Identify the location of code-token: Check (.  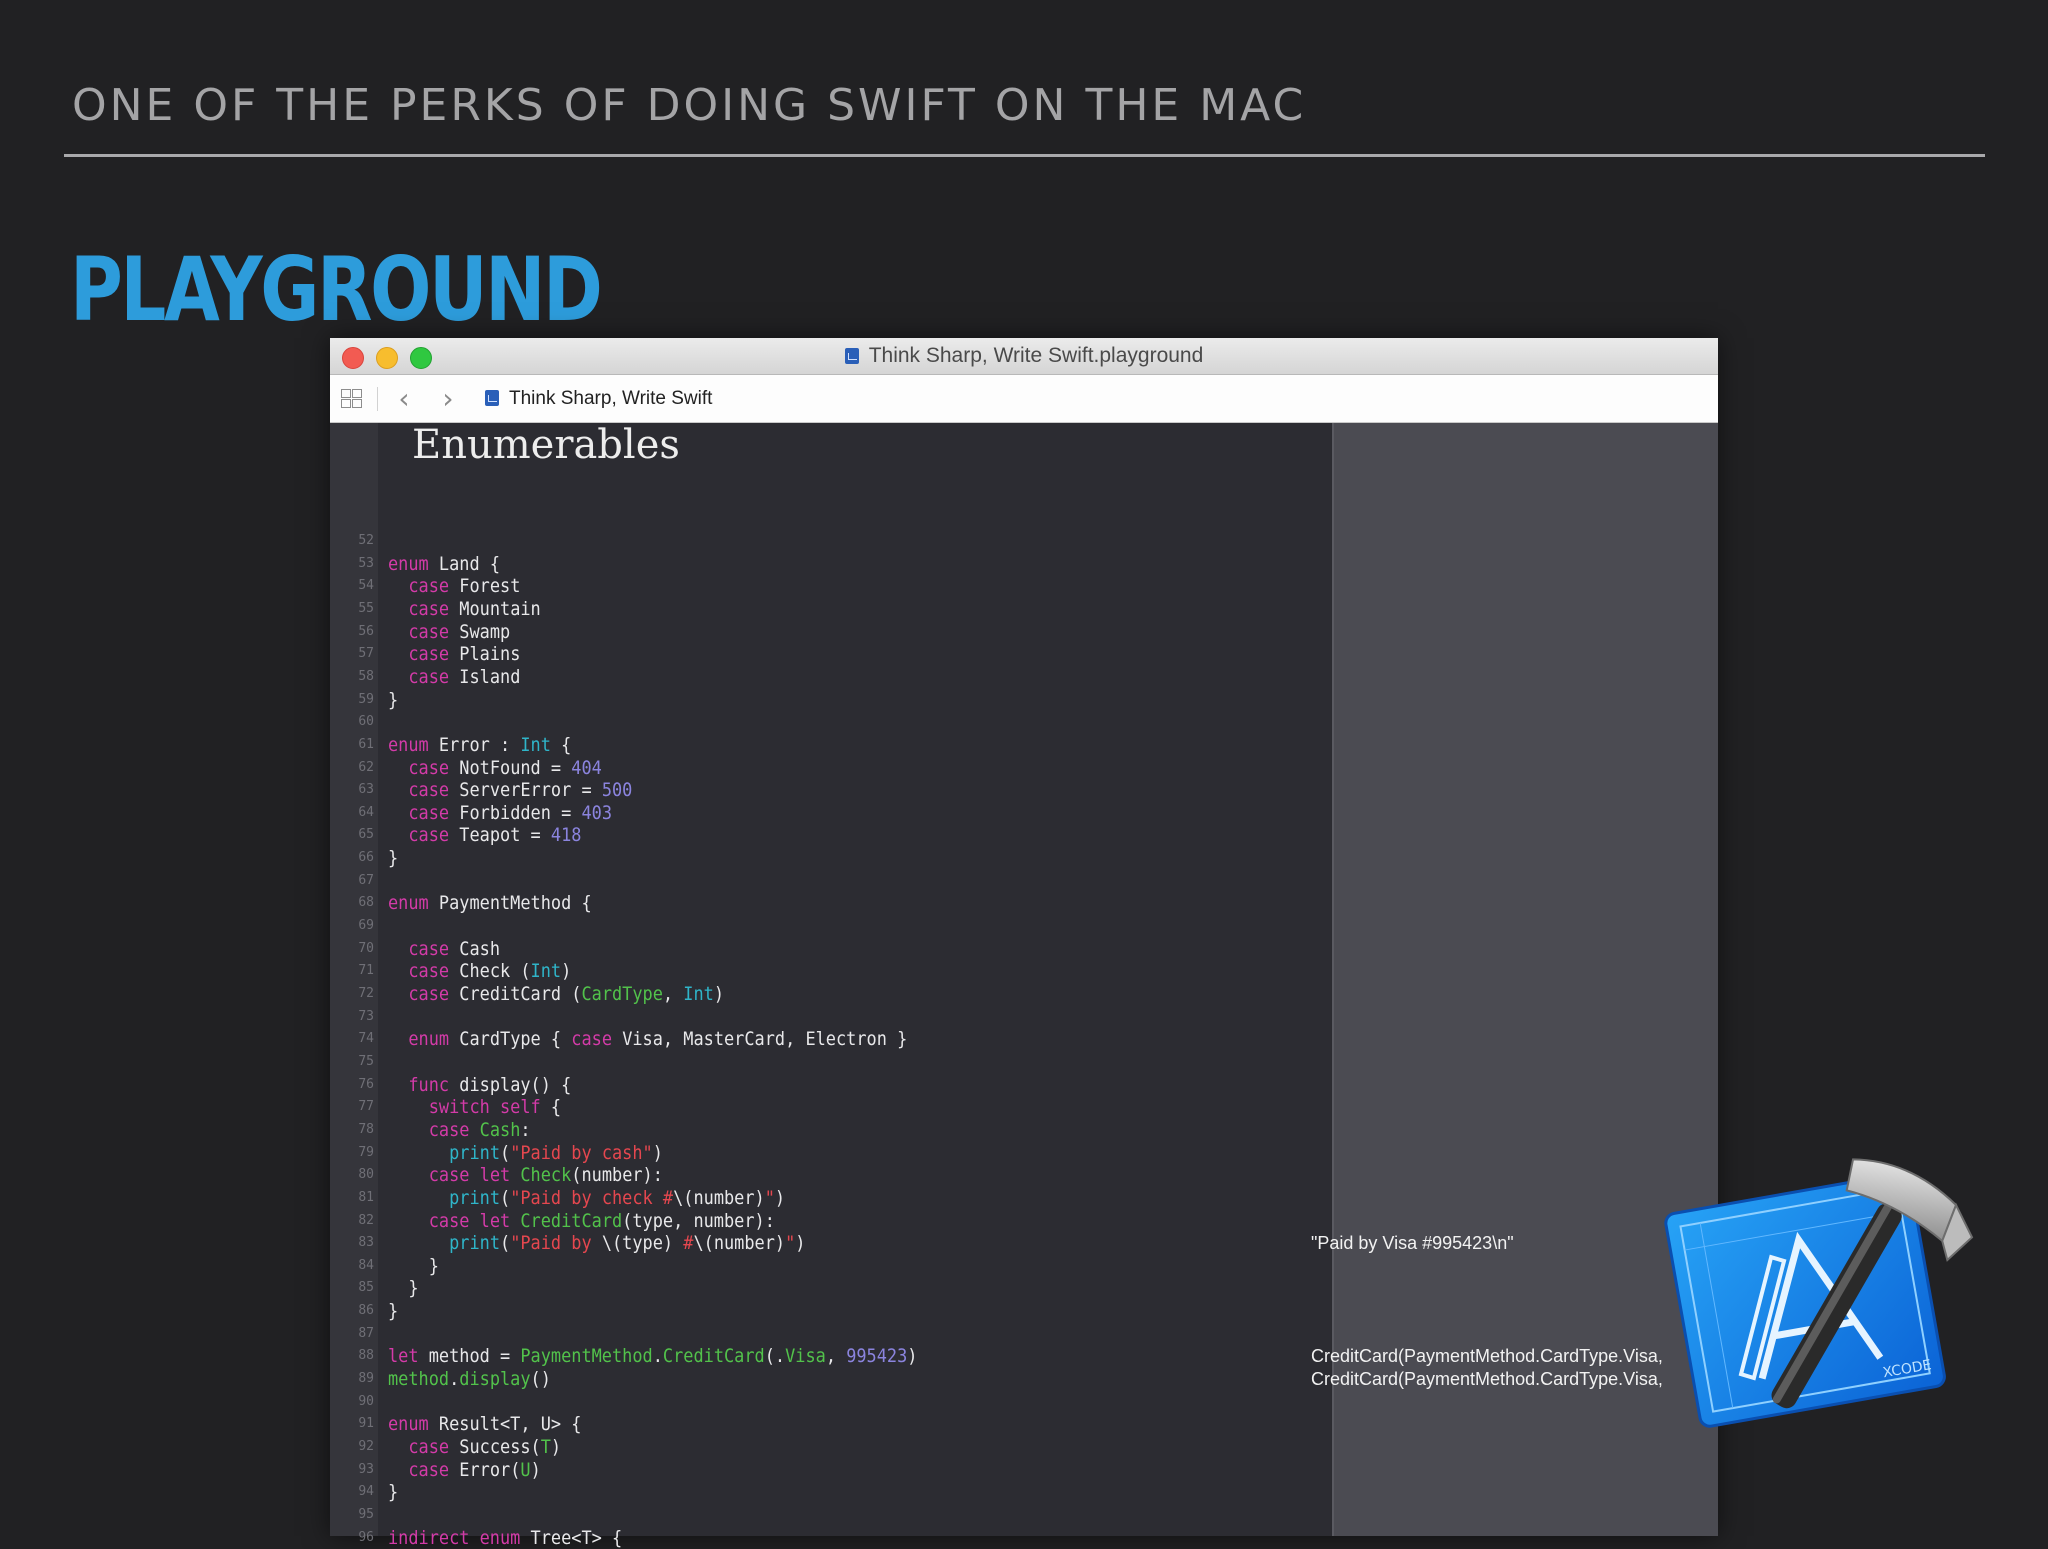
(490, 971).